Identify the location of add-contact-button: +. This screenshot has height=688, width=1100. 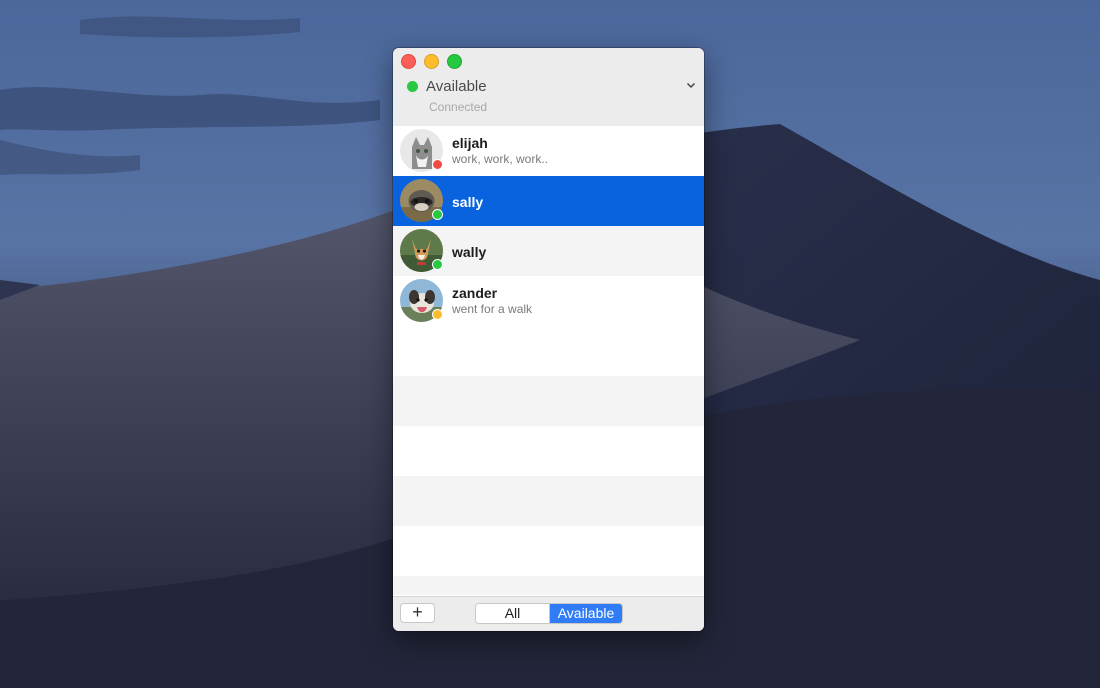
(417, 613).